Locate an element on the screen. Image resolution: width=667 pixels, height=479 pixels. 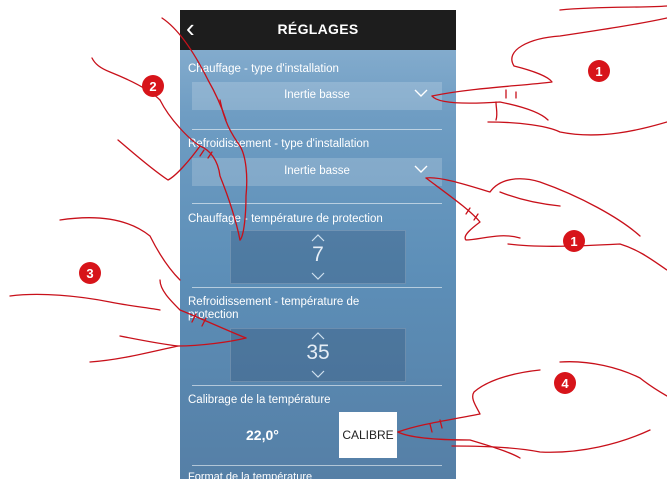
callout-badge: 2 is located at coordinates (153, 86).